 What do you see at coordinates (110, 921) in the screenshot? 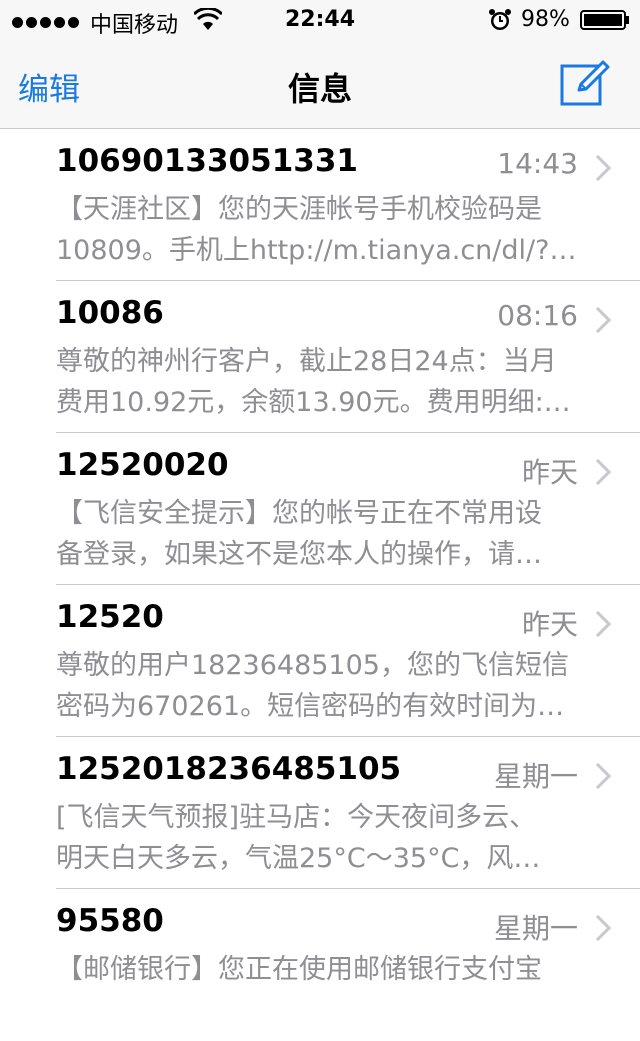
I see `message-sender: 95580` at bounding box center [110, 921].